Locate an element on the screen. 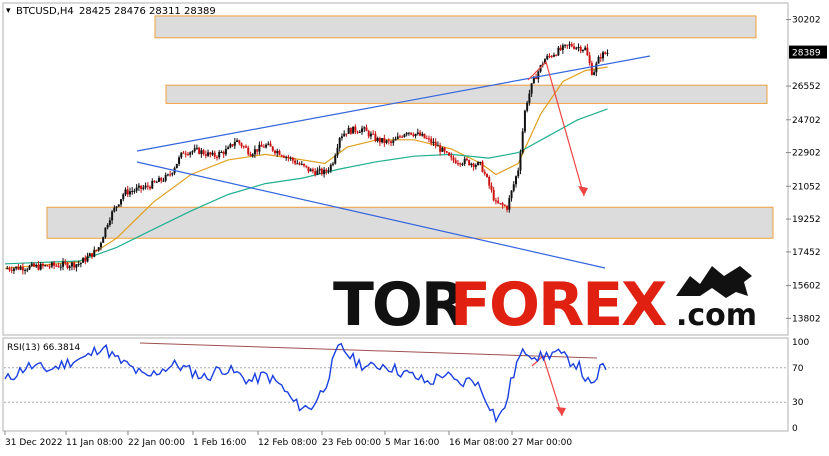  brand-suffix-text: .com is located at coordinates (716, 315).